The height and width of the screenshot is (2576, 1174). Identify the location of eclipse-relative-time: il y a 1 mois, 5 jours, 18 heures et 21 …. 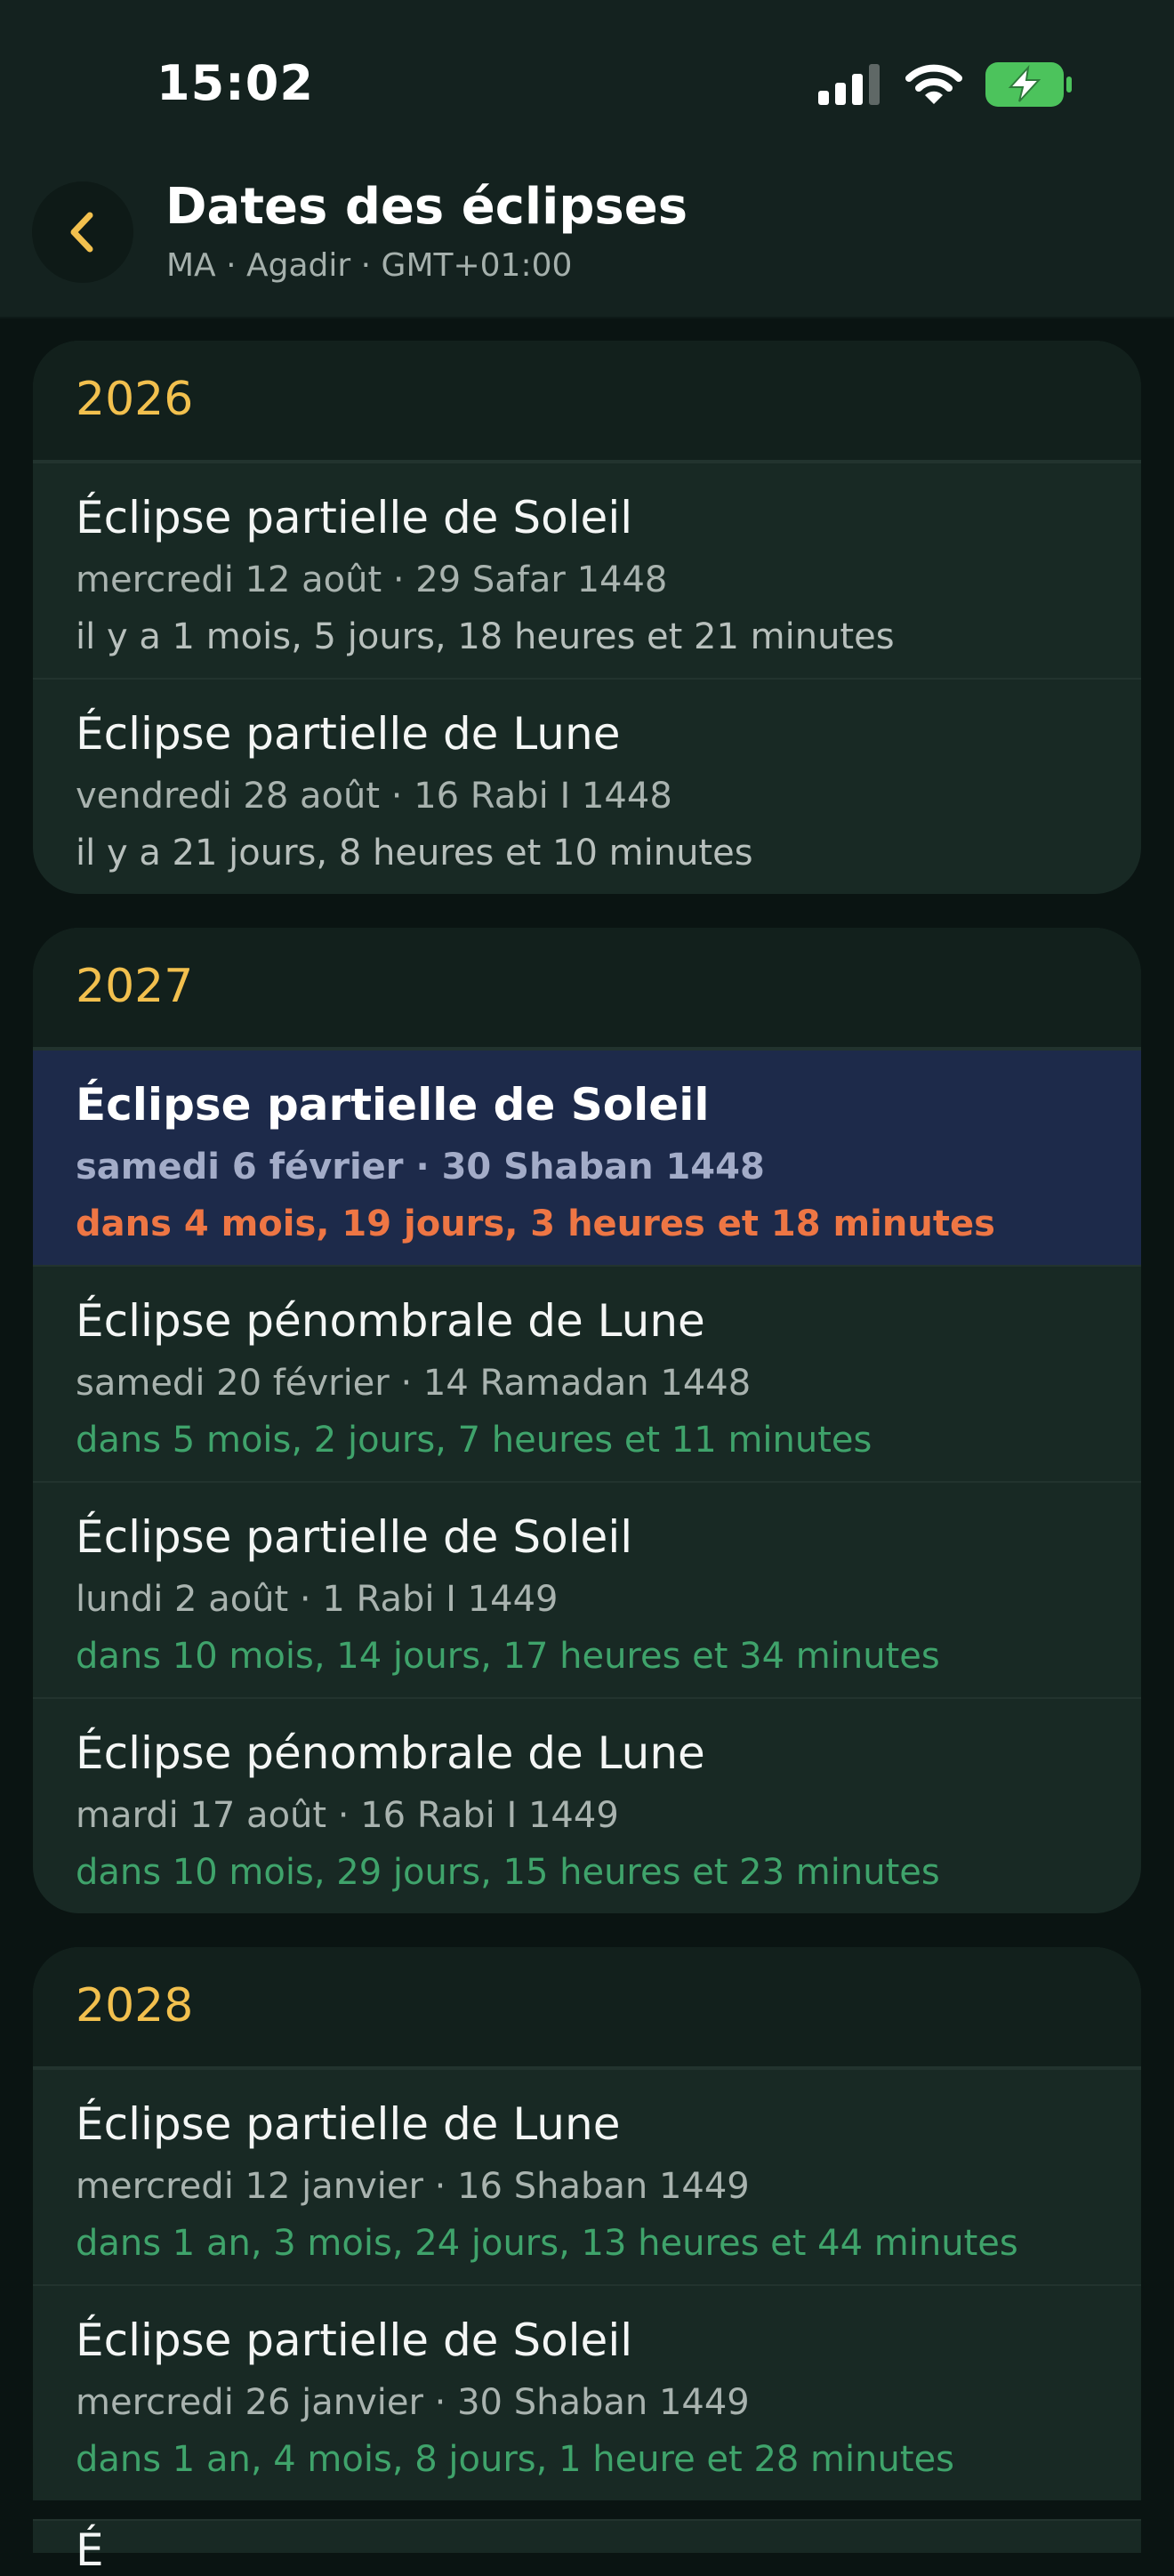
(485, 636).